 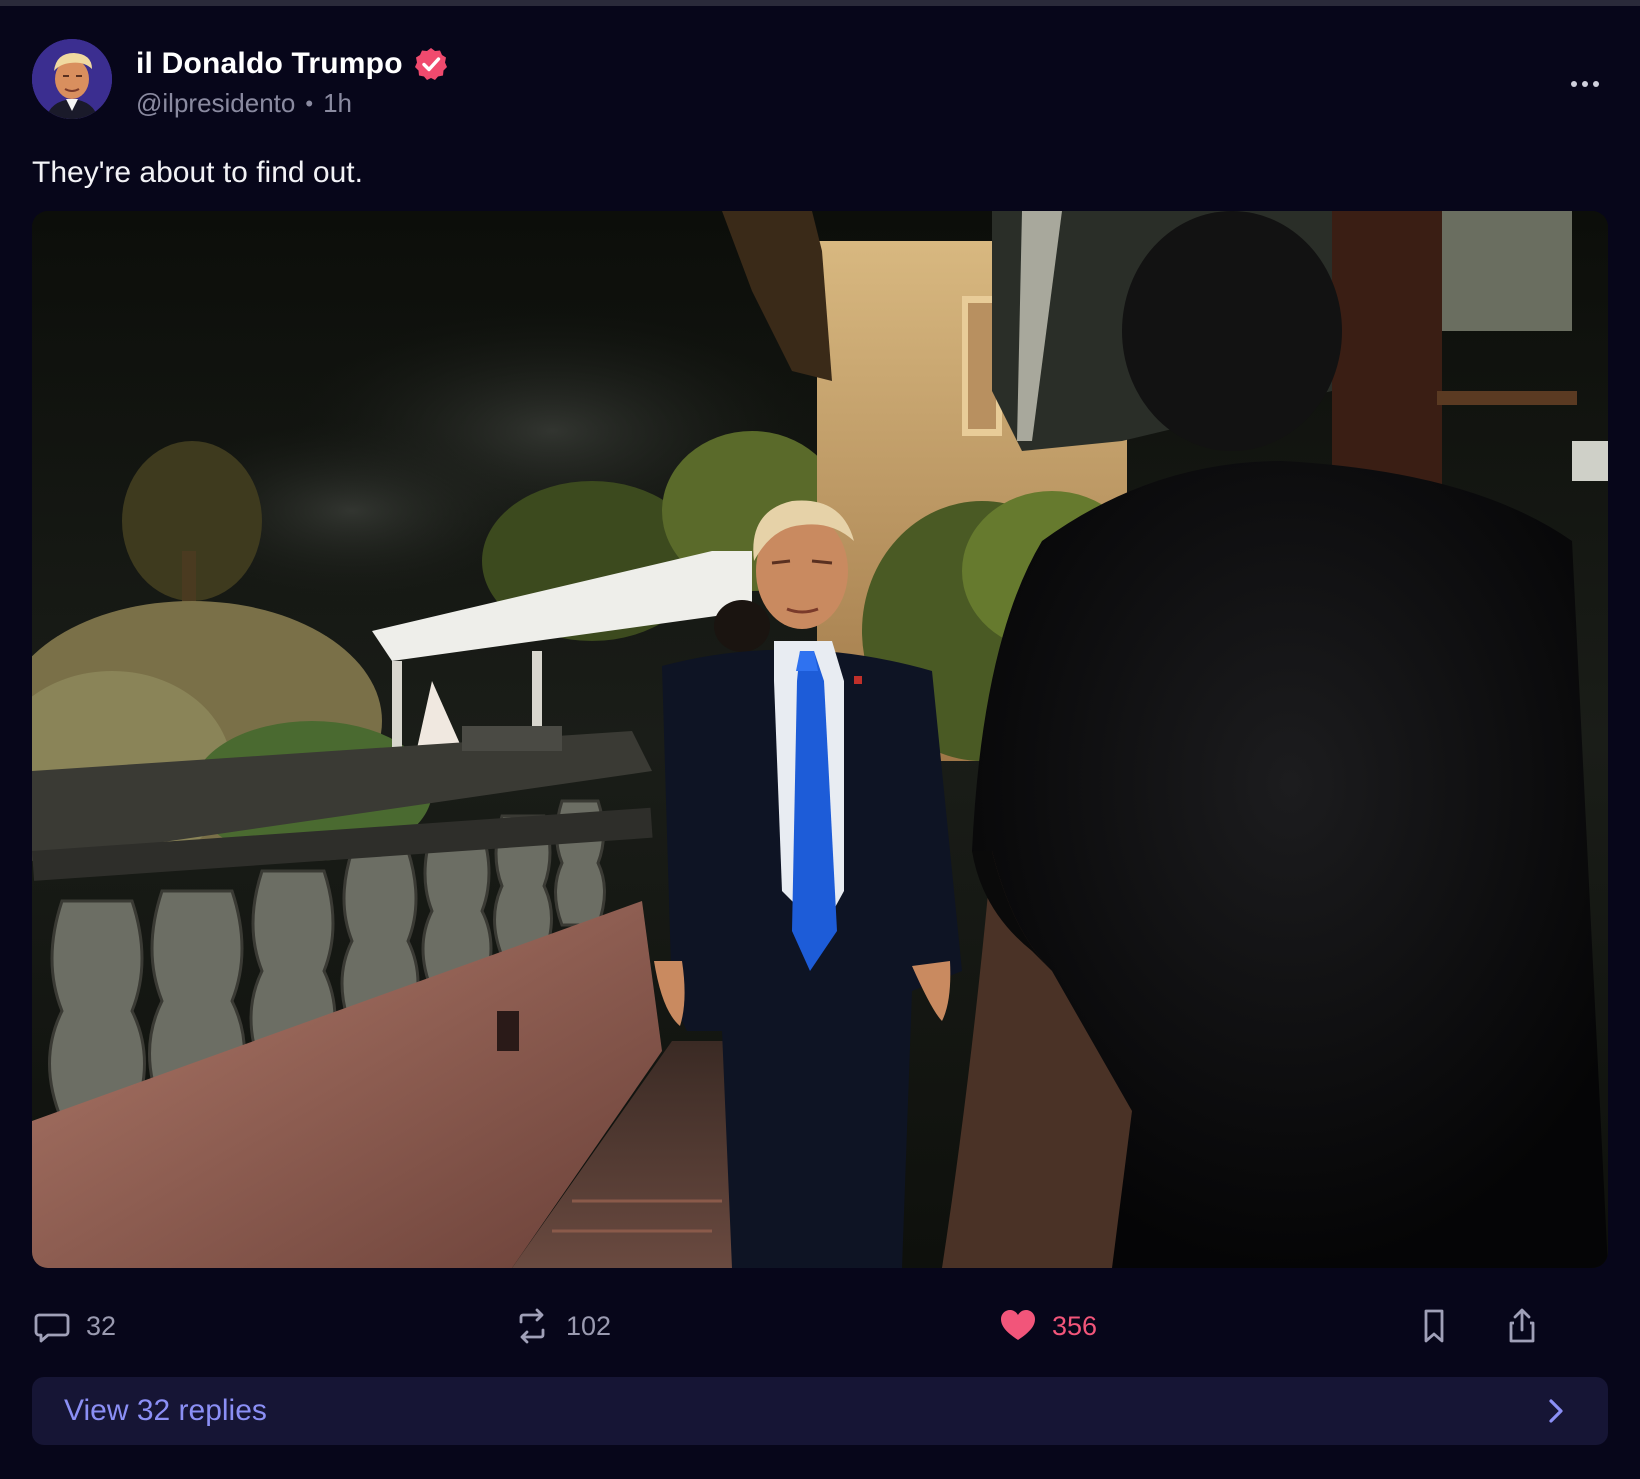 I want to click on bookmark-icon, so click(x=1434, y=1326).